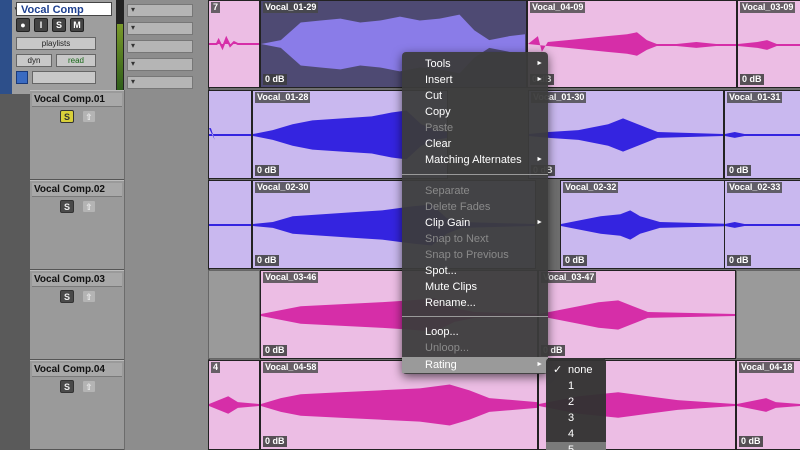  I want to click on rating-option-3: 3, so click(576, 418).